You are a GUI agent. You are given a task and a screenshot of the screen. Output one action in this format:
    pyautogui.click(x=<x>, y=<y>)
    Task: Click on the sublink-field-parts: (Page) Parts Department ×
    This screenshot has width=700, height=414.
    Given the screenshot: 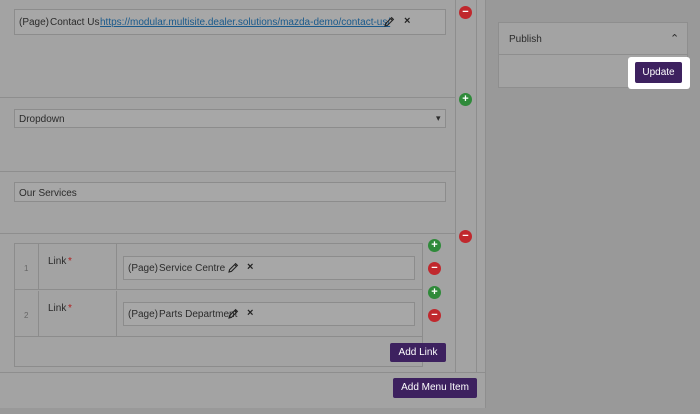 What is the action you would take?
    pyautogui.click(x=269, y=314)
    